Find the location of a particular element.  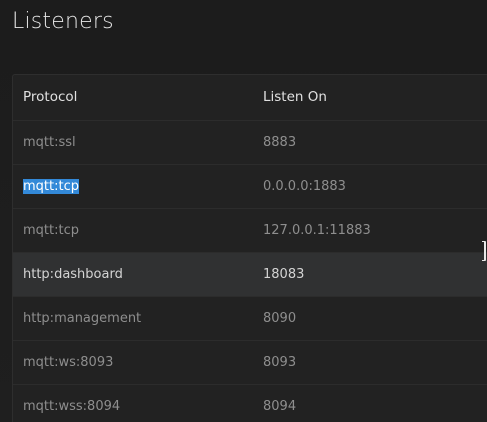

table-row-hovered: http:dashboard 18083 is located at coordinates (250, 274).